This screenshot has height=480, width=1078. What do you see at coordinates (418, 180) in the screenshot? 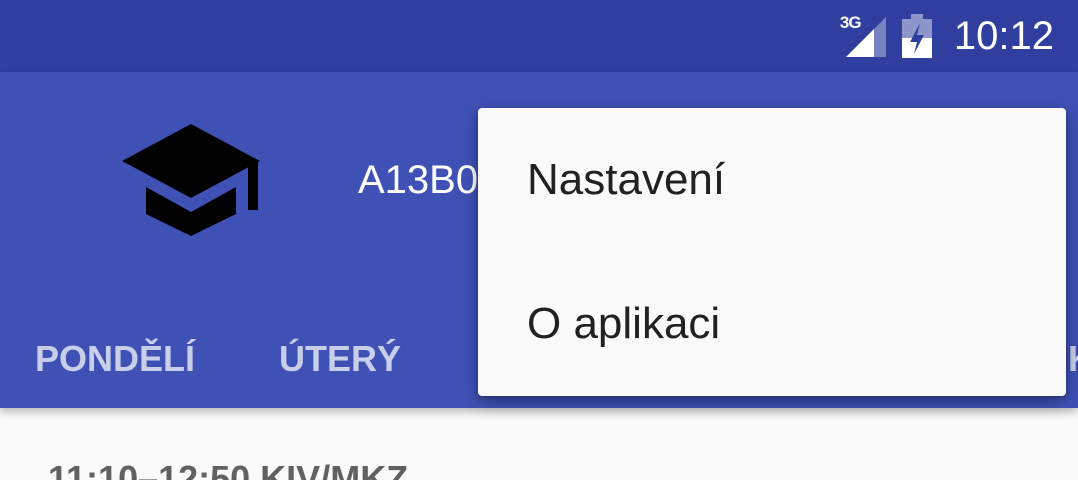
I see `app-title: A13B0` at bounding box center [418, 180].